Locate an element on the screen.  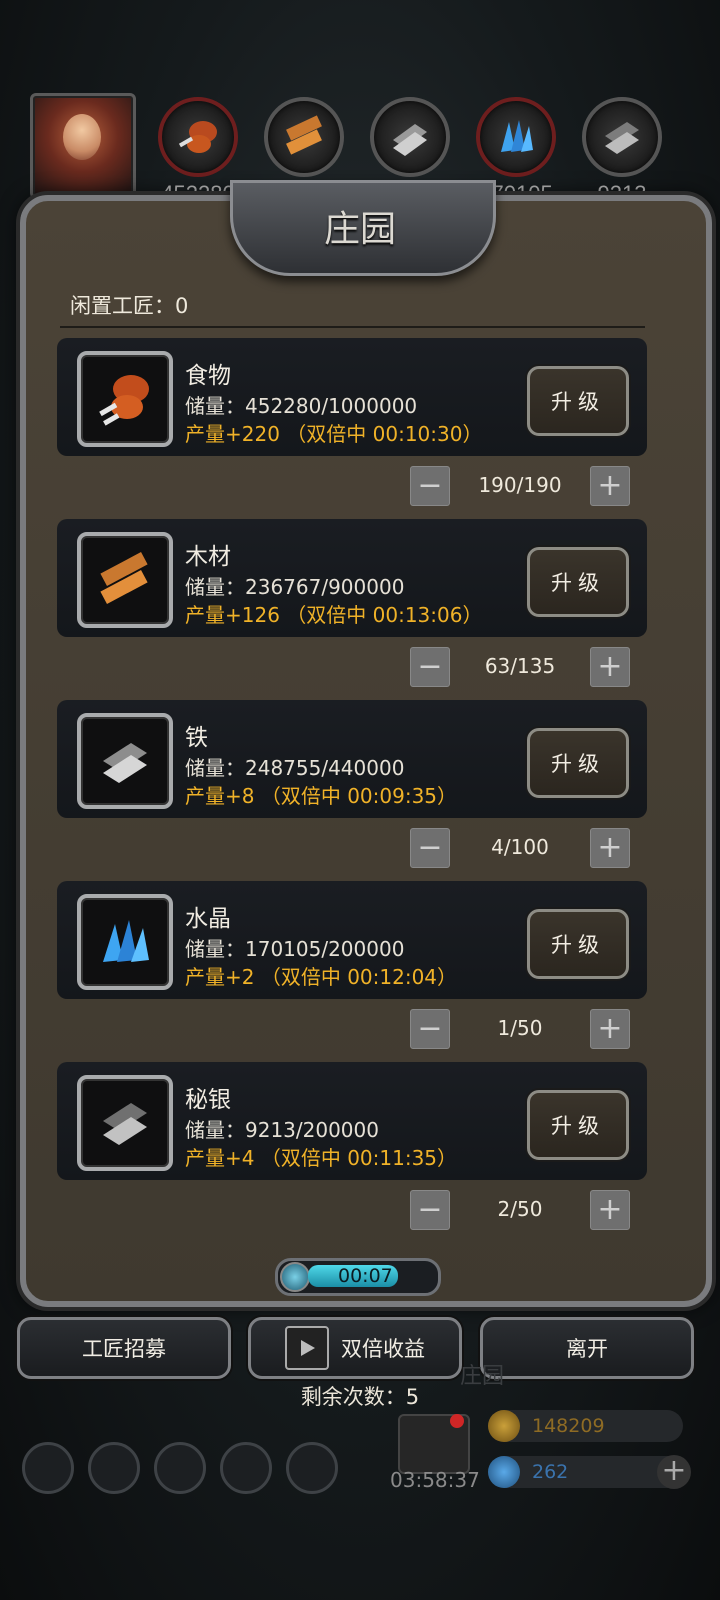
refresh-timer: 00:07 is located at coordinates (358, 1277).